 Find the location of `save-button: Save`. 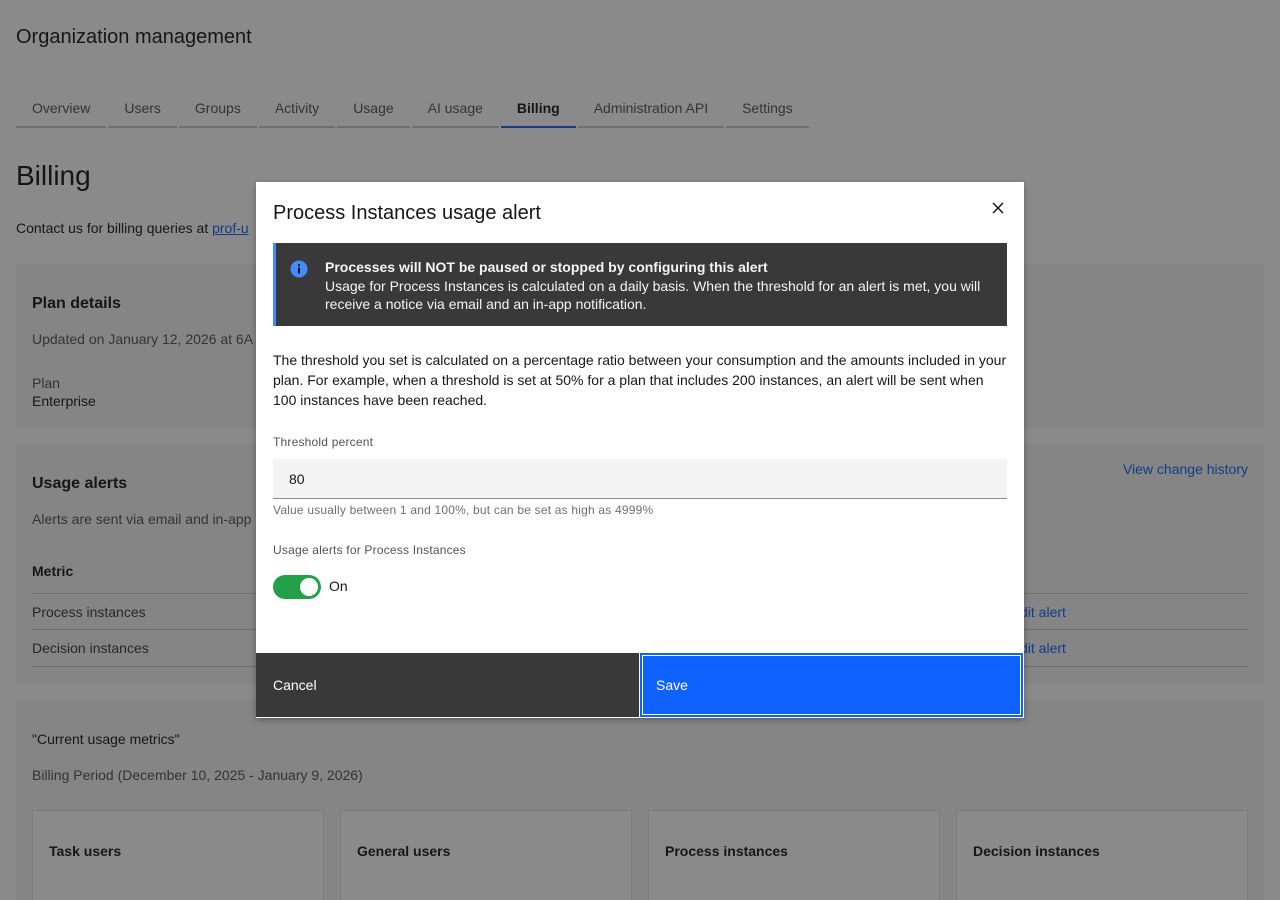

save-button: Save is located at coordinates (831, 685).